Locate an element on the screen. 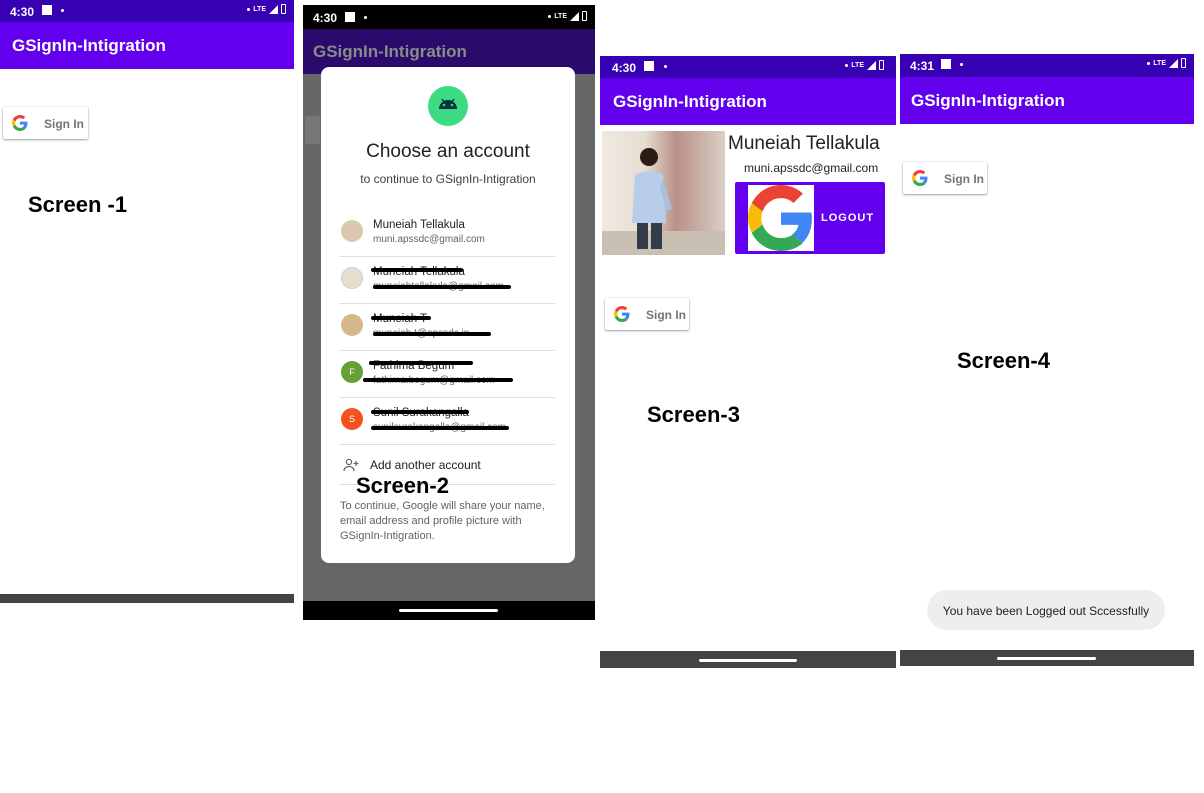  profile-email: muni.apssdc@gmail.com is located at coordinates (811, 168).